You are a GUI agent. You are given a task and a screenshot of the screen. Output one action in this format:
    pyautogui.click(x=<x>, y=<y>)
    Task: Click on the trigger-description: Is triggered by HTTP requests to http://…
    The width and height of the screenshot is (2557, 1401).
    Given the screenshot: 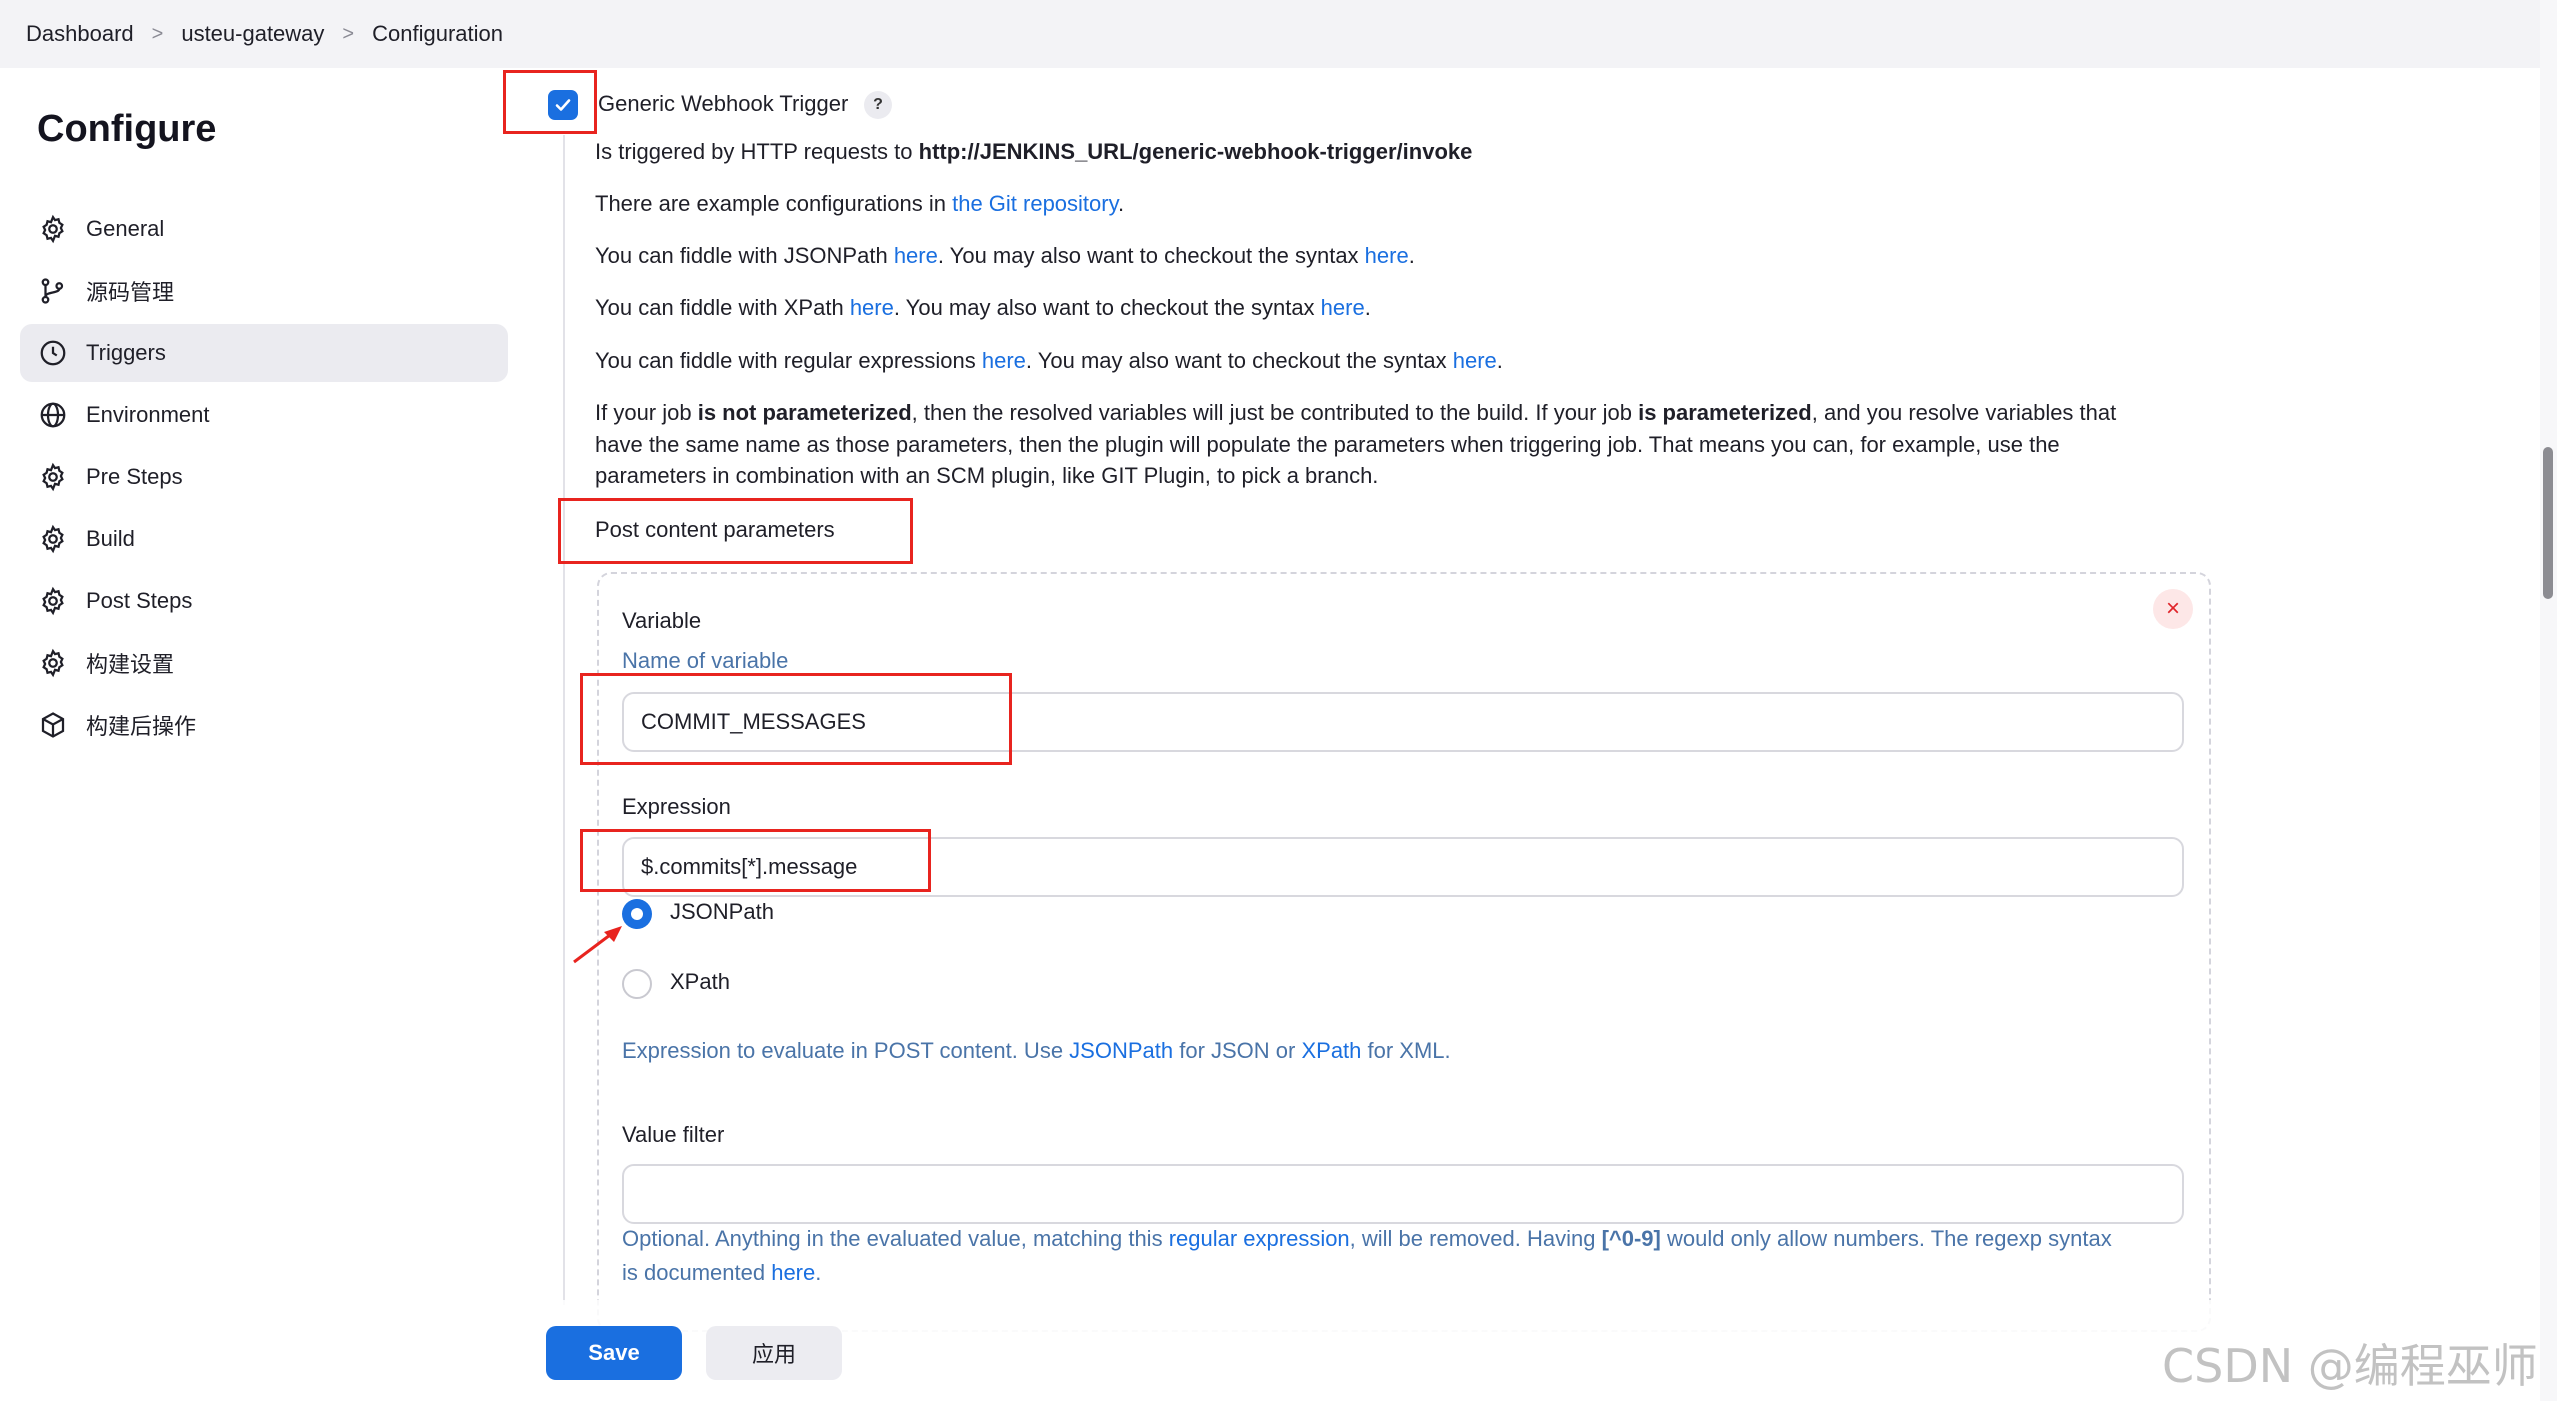 What is the action you would take?
    pyautogui.click(x=1033, y=152)
    